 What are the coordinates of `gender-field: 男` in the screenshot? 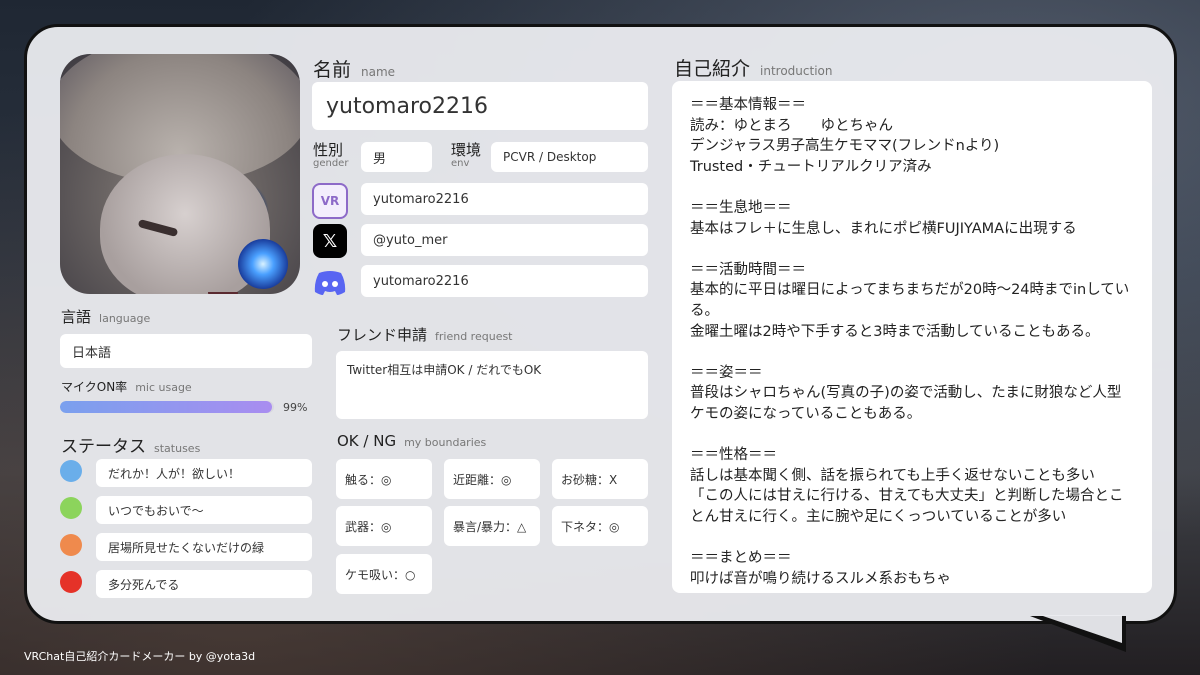 It's located at (396, 157).